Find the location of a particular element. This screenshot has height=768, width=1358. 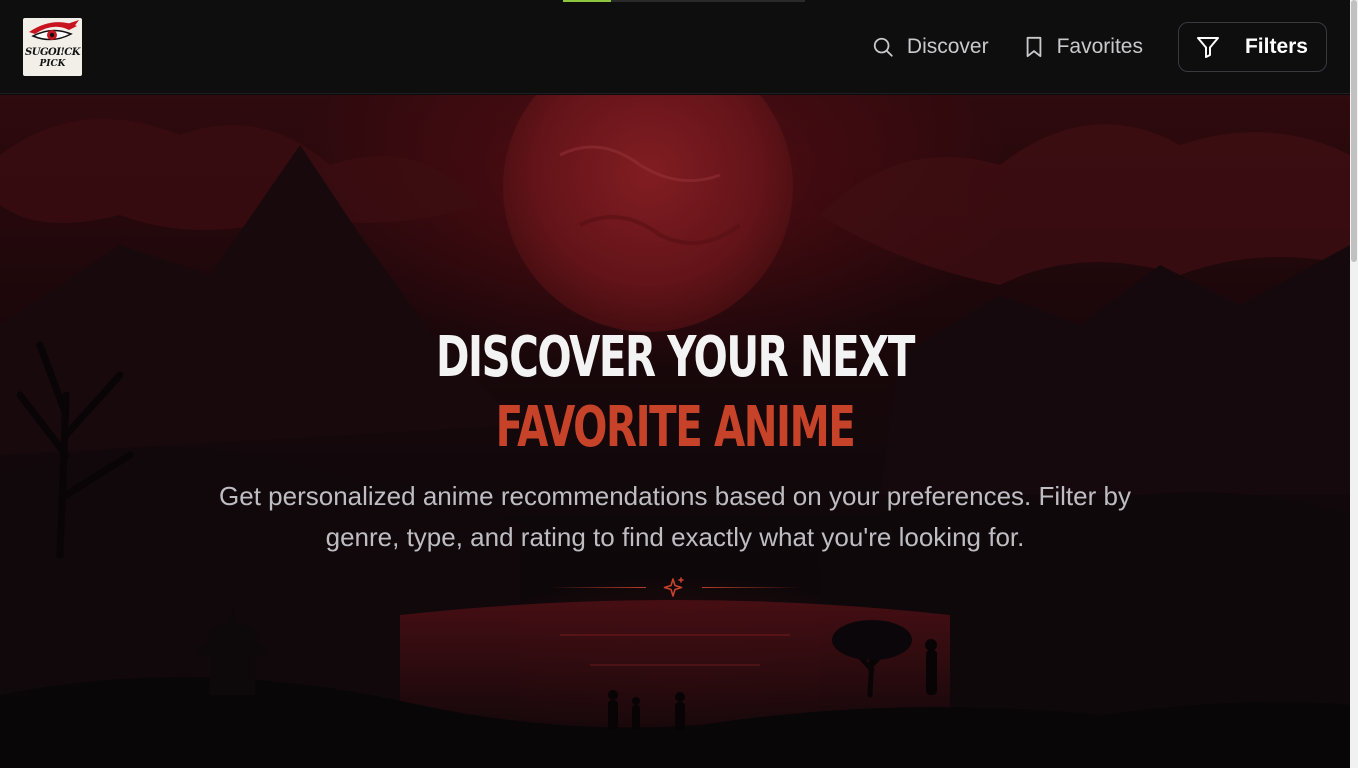

filters-label: Filters is located at coordinates (1276, 46).